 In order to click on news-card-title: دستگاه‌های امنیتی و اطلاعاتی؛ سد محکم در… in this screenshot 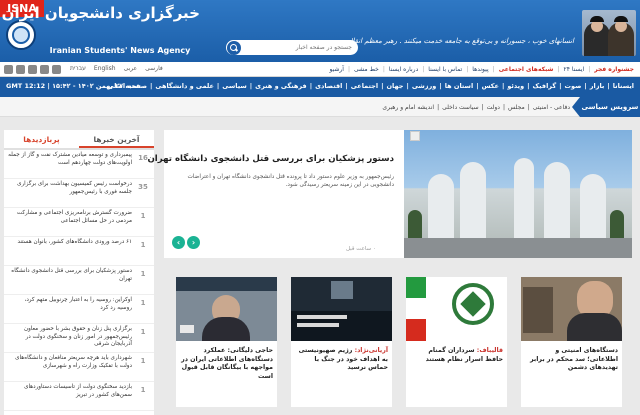, I will do `click(571, 357)`.